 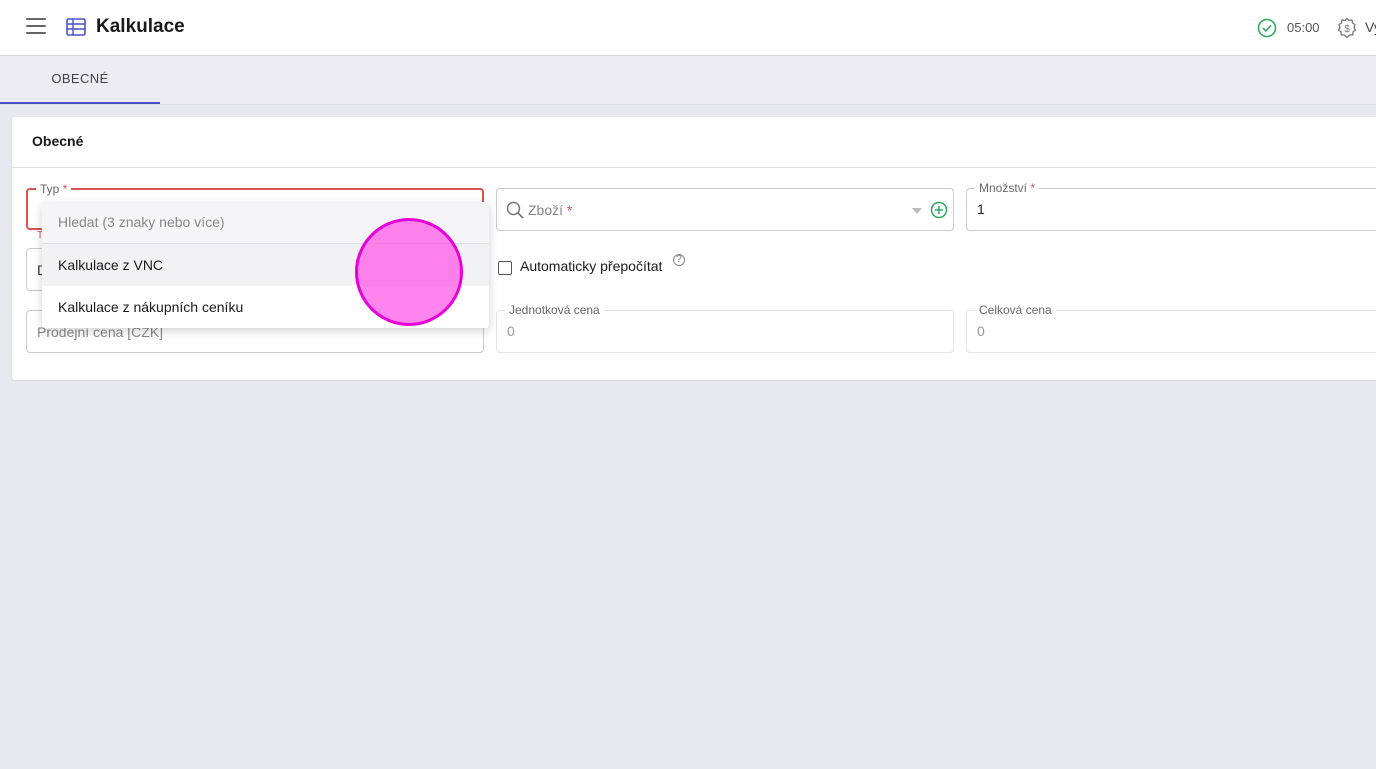 I want to click on search-icon, so click(x=515, y=210).